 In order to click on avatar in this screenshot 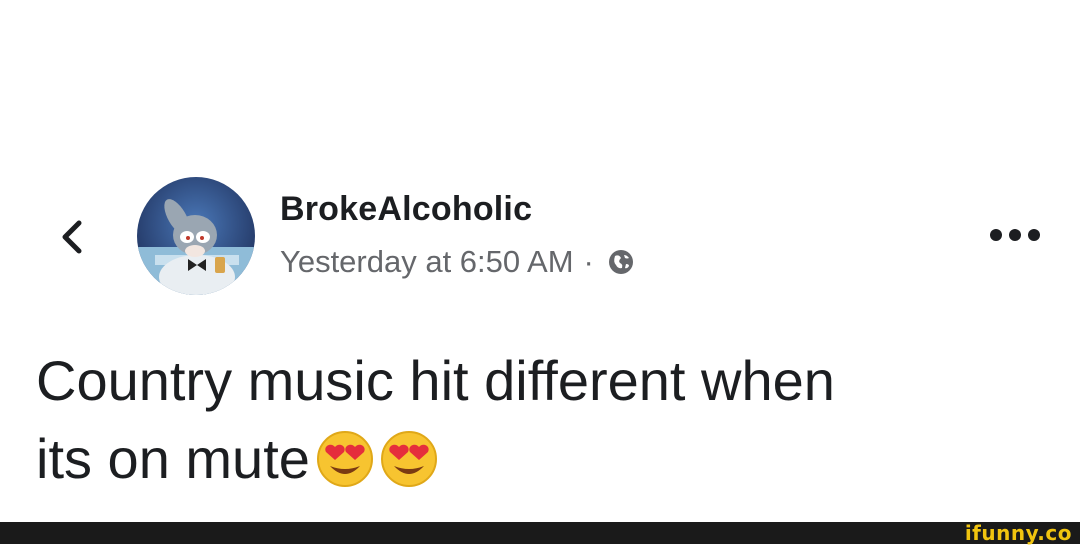, I will do `click(196, 236)`.